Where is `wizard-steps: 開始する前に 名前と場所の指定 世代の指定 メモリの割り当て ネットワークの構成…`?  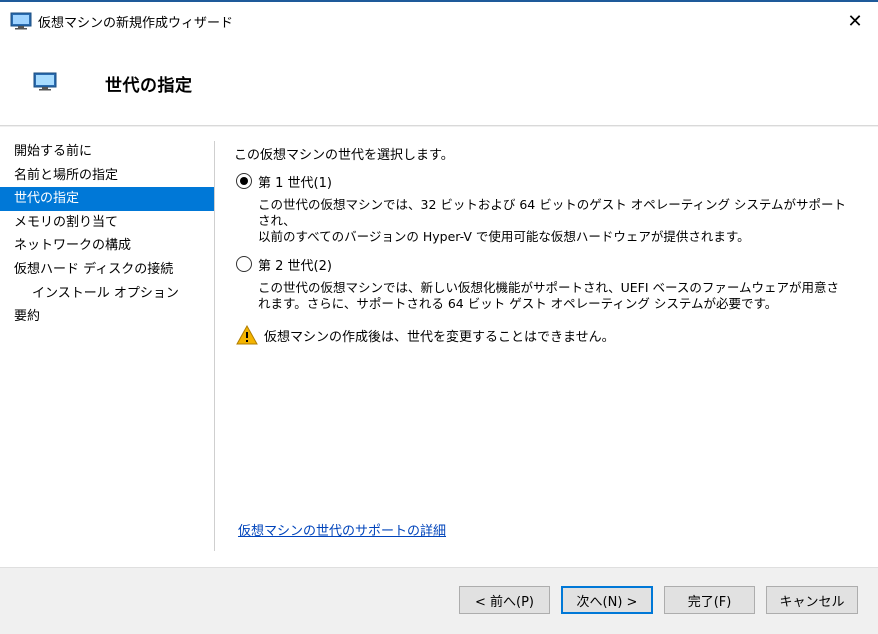
wizard-steps: 開始する前に 名前と場所の指定 世代の指定 メモリの割り当て ネットワークの構成… is located at coordinates (107, 234).